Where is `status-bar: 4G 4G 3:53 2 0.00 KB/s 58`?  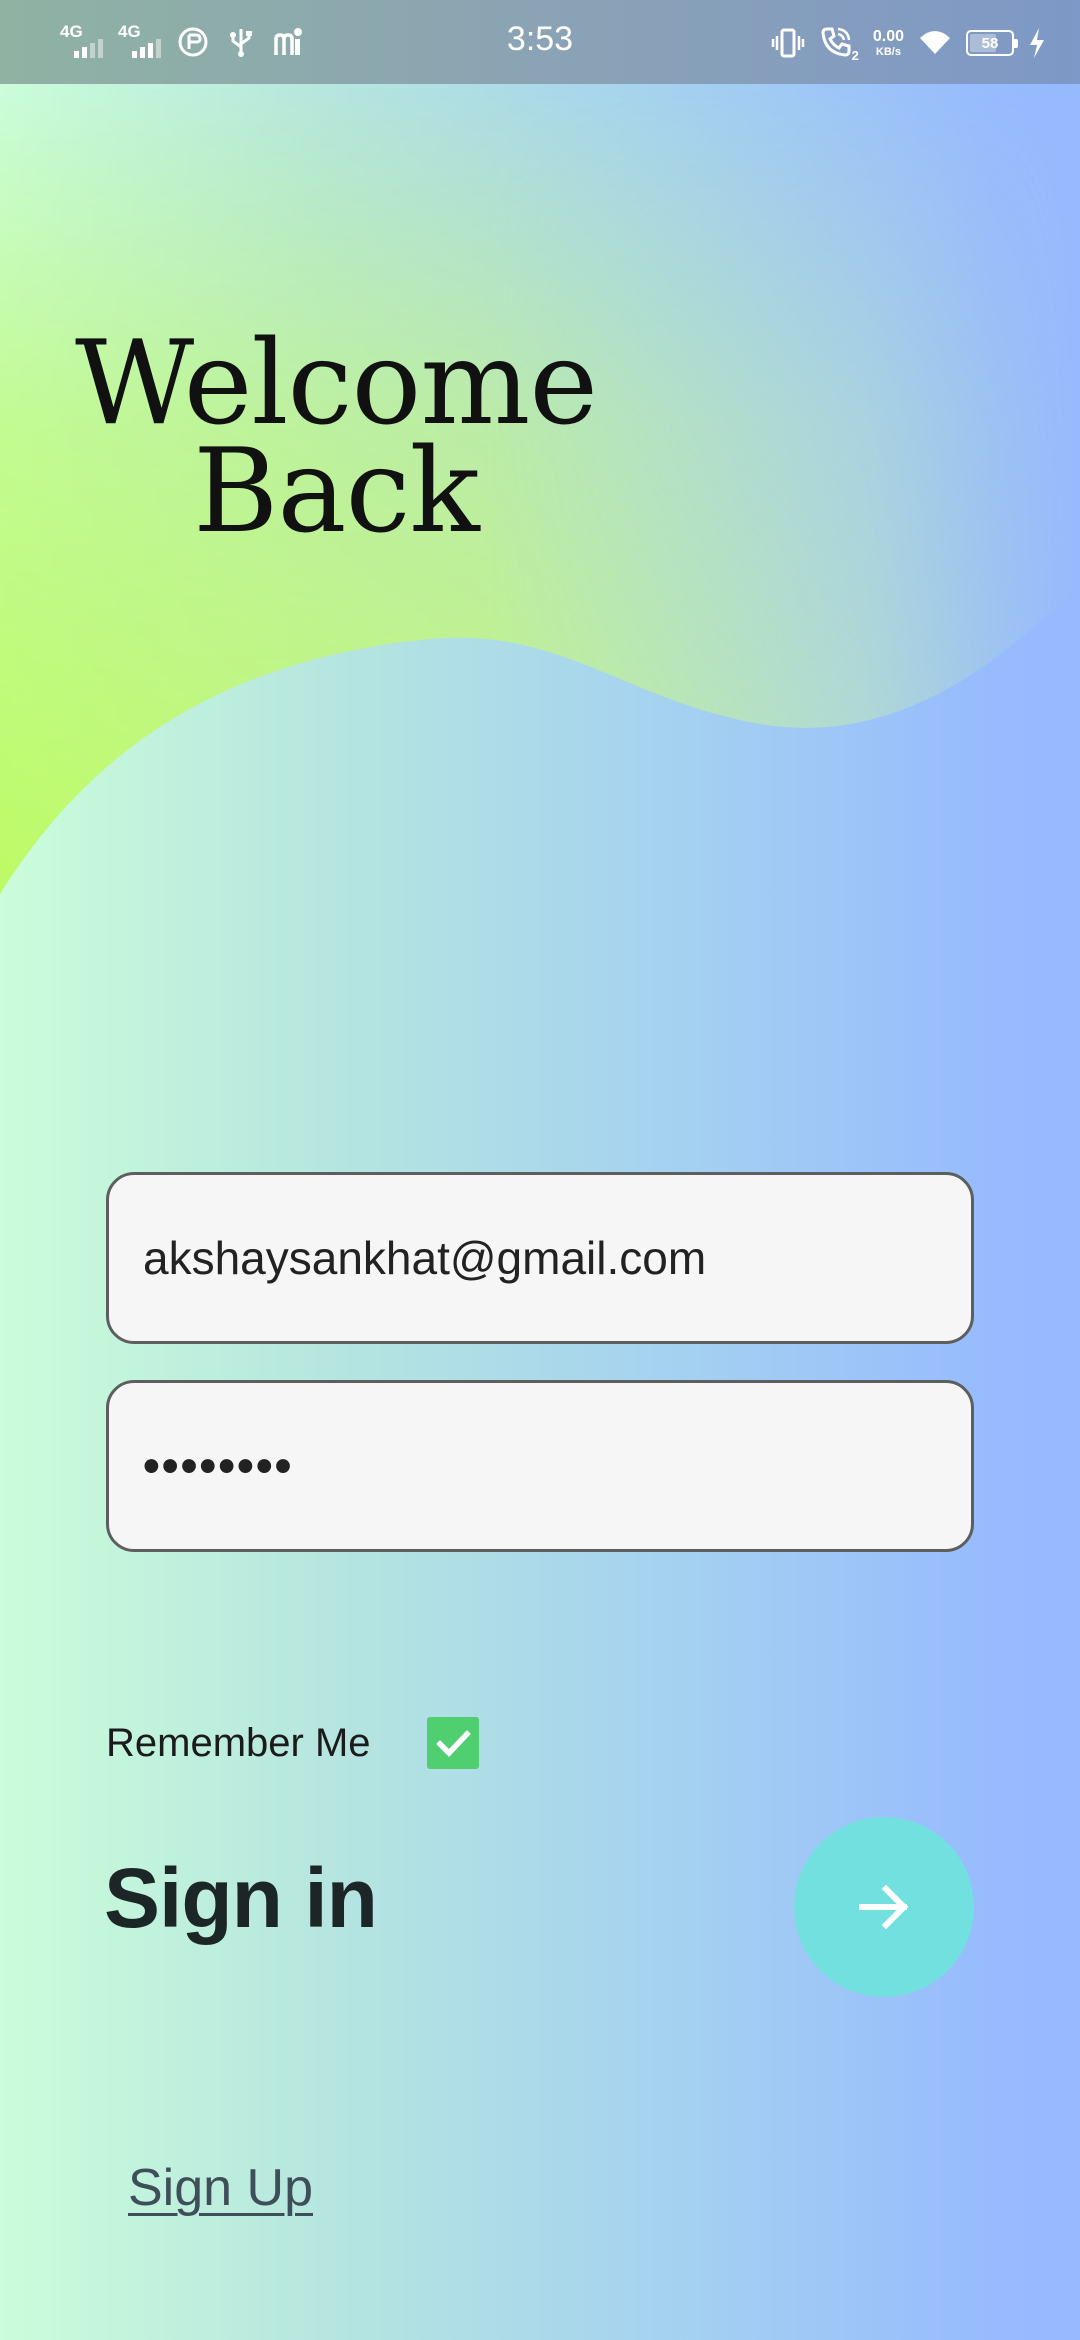
status-bar: 4G 4G 3:53 2 0.00 KB/s 58 is located at coordinates (540, 42).